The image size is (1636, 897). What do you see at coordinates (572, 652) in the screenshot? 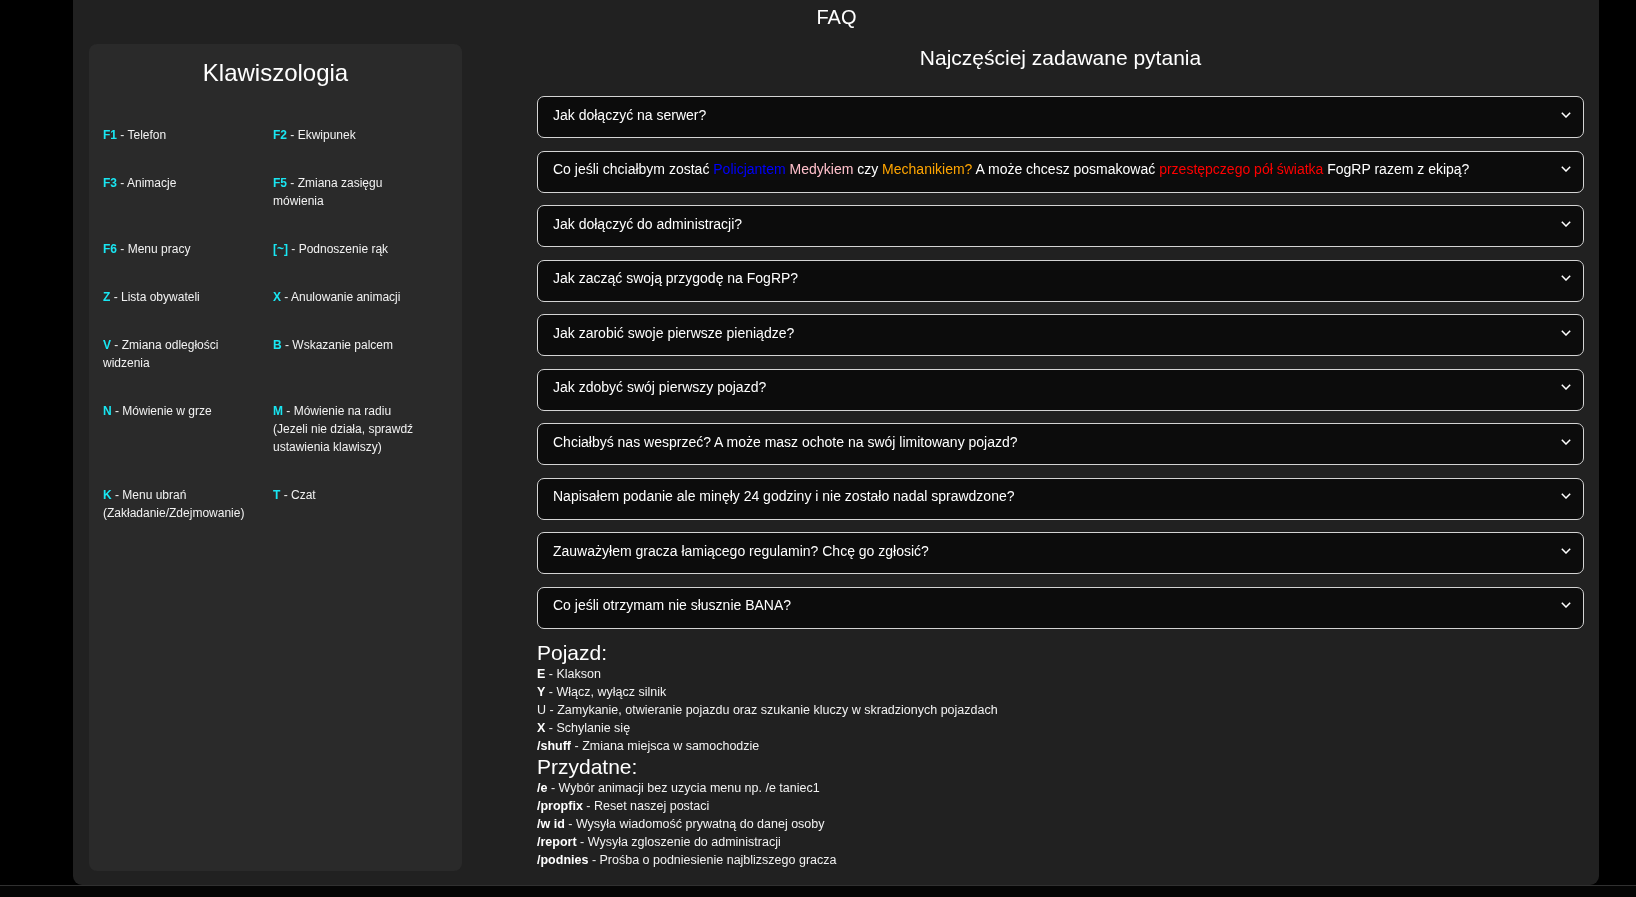
I see `section-heading: Pojazd:` at bounding box center [572, 652].